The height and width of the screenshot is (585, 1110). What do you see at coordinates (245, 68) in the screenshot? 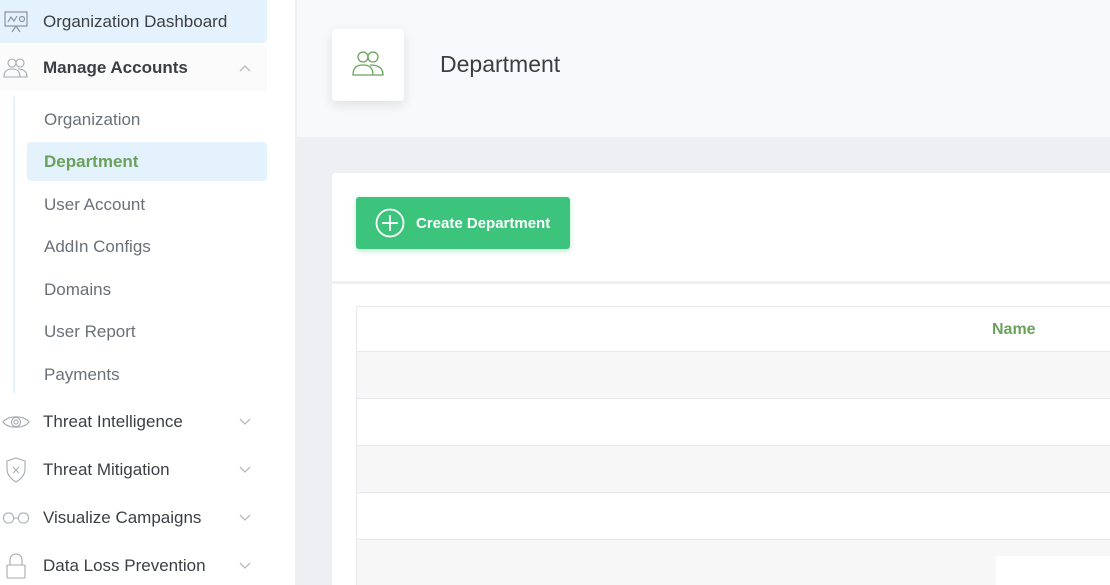
I see `chevron-up-icon` at bounding box center [245, 68].